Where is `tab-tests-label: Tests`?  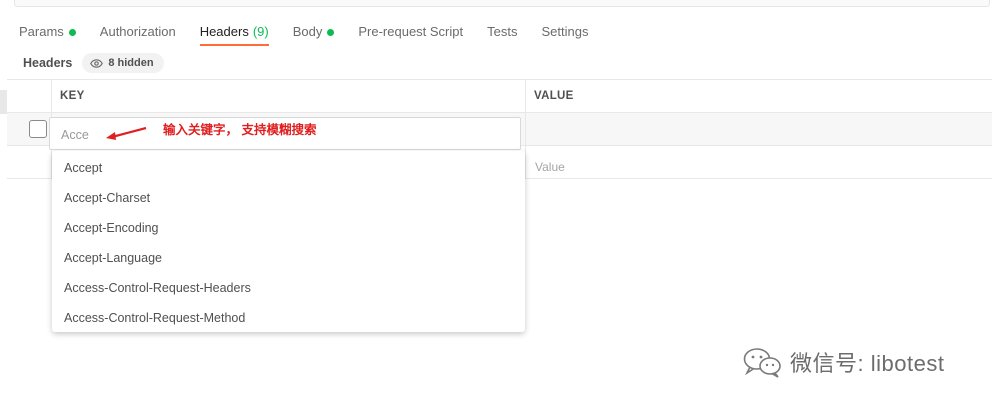 tab-tests-label: Tests is located at coordinates (502, 31).